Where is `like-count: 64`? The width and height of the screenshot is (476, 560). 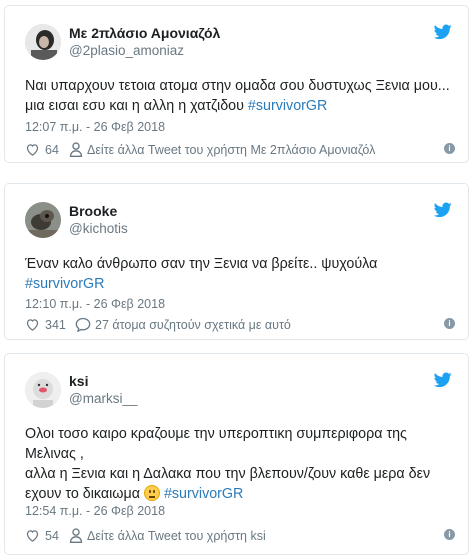 like-count: 64 is located at coordinates (52, 150).